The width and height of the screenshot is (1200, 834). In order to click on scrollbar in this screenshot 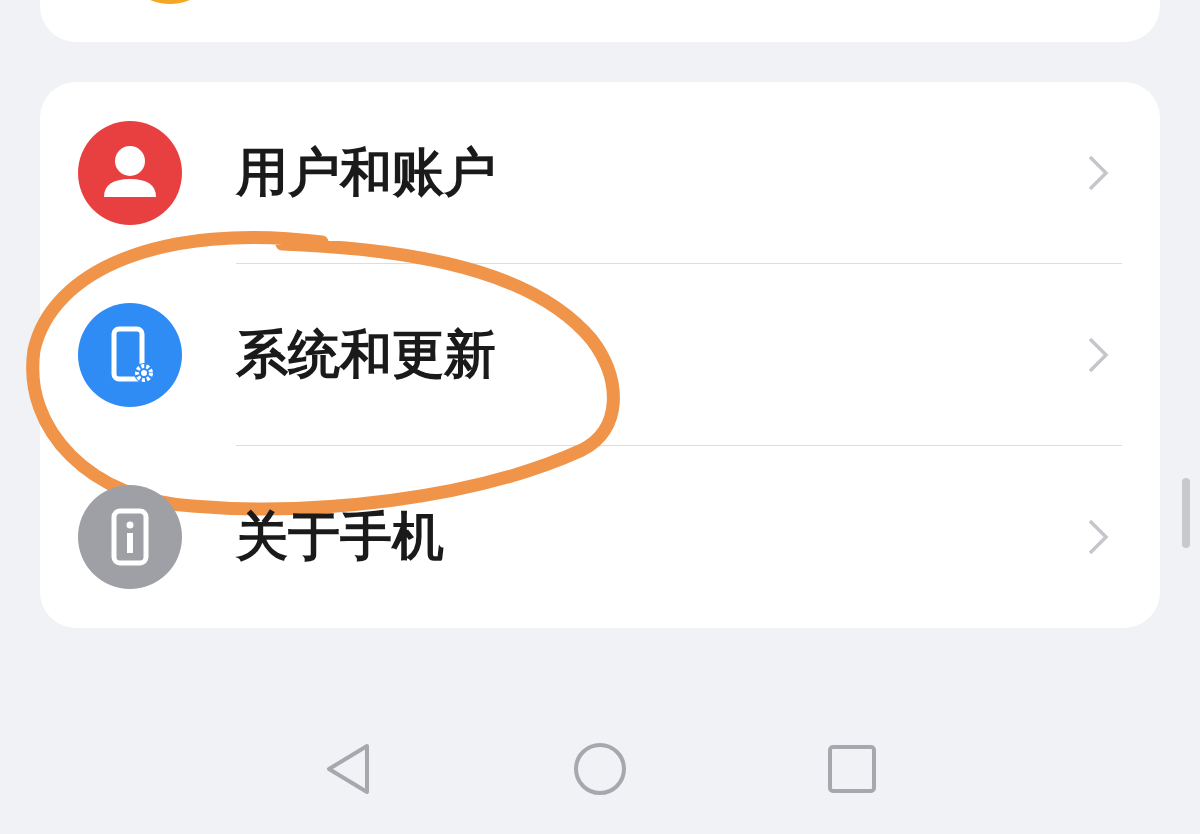, I will do `click(1186, 513)`.